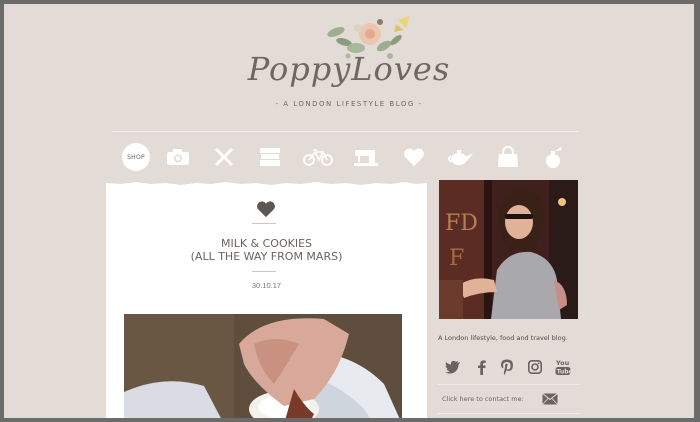  I want to click on cutlery-icon, so click(224, 157).